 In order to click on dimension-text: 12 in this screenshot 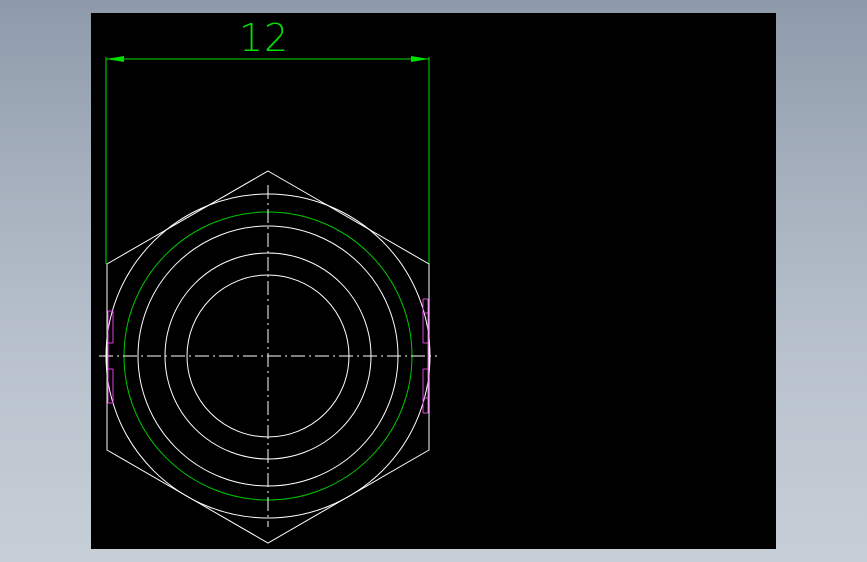, I will do `click(264, 38)`.